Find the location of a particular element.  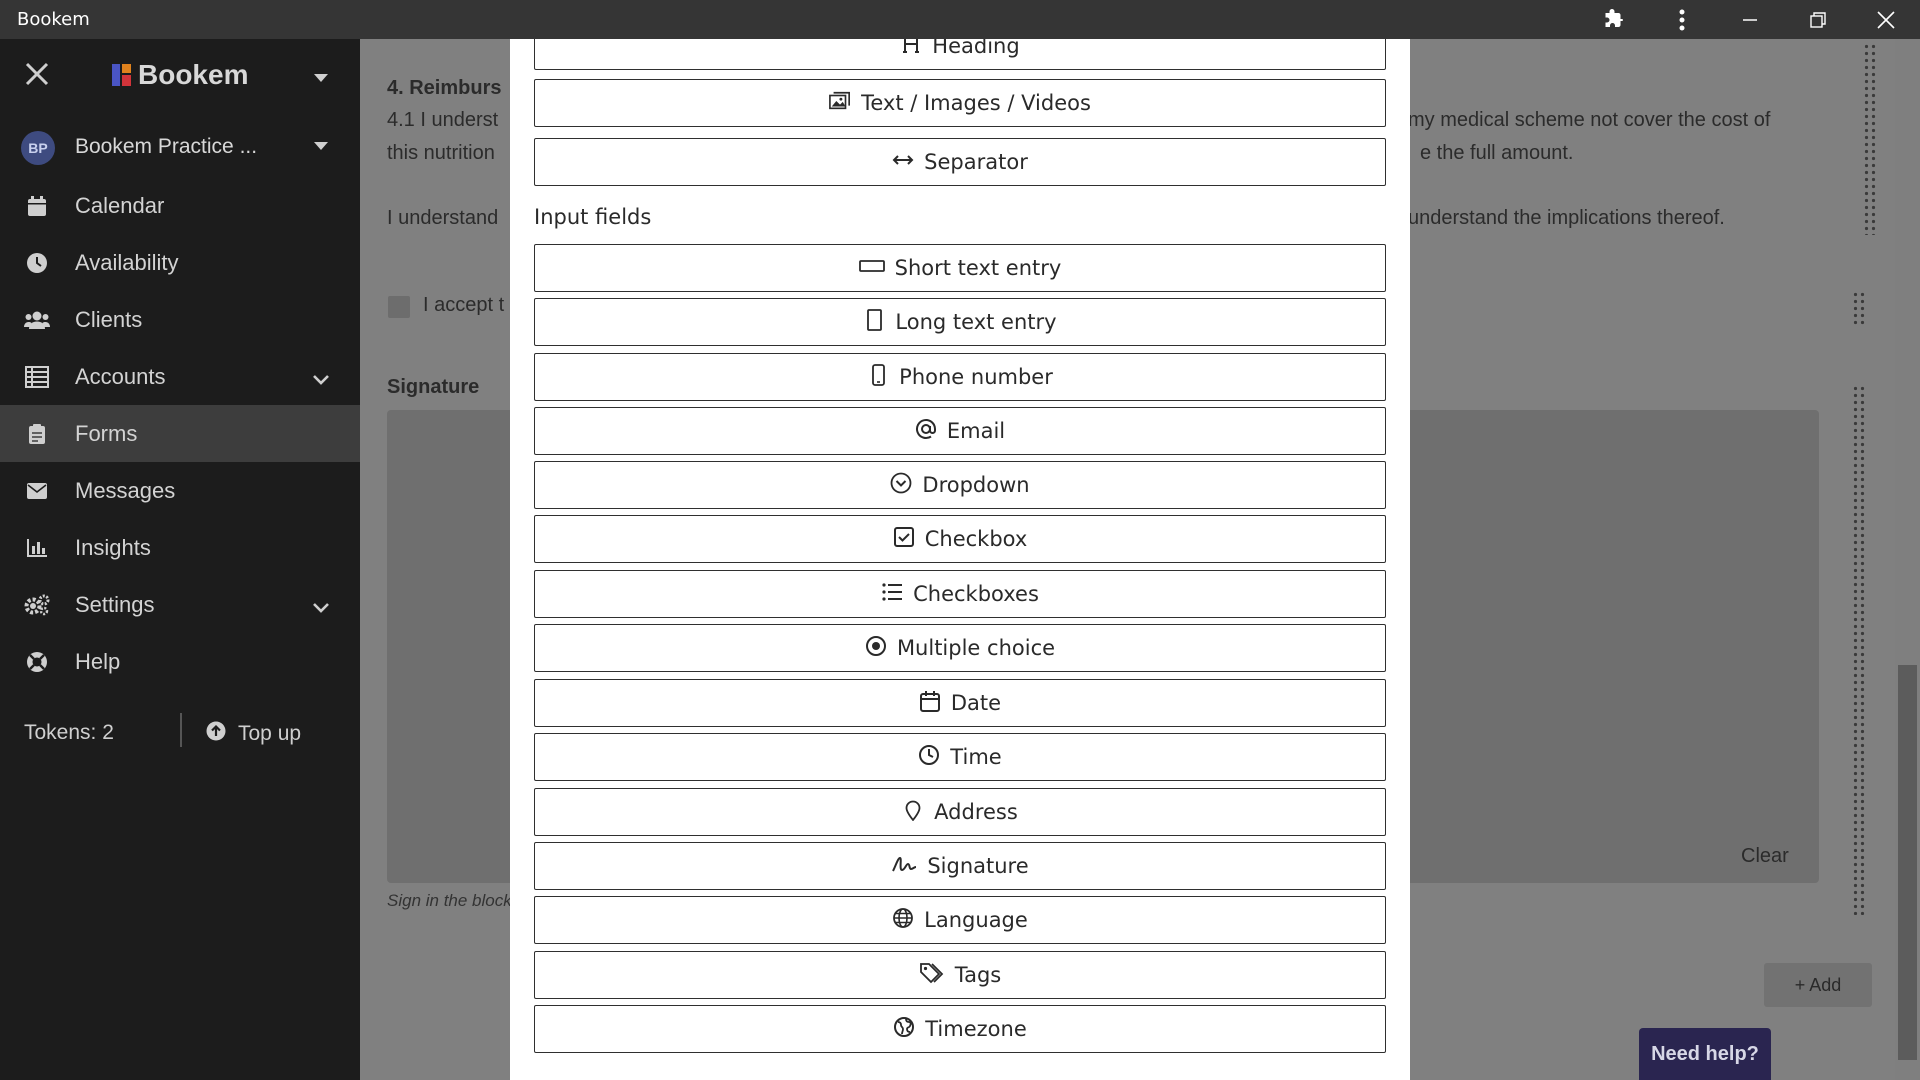

timezone-button: Timezone is located at coordinates (960, 1029).